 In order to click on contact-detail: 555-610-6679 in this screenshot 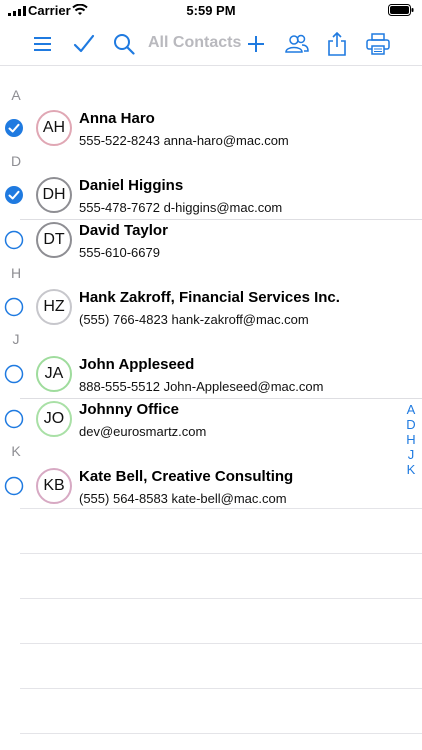, I will do `click(119, 252)`.